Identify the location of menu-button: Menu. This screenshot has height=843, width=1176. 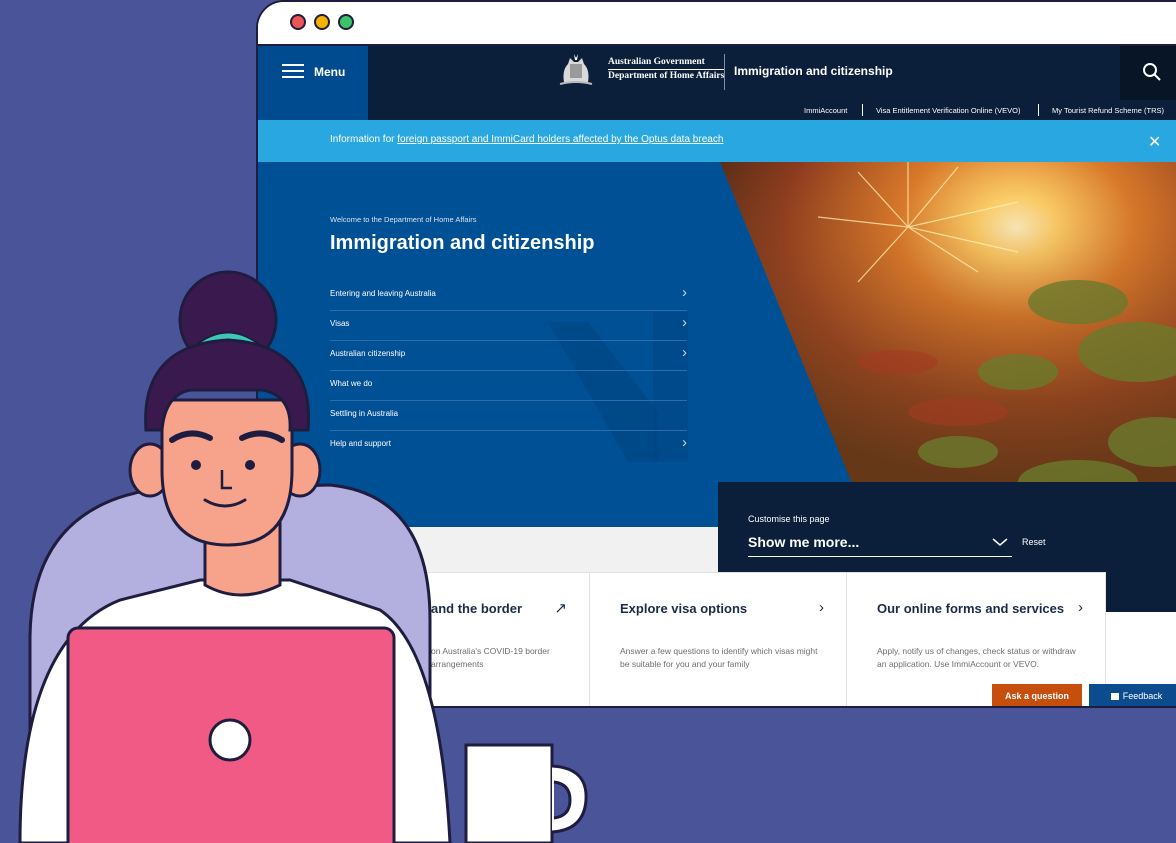
(313, 83).